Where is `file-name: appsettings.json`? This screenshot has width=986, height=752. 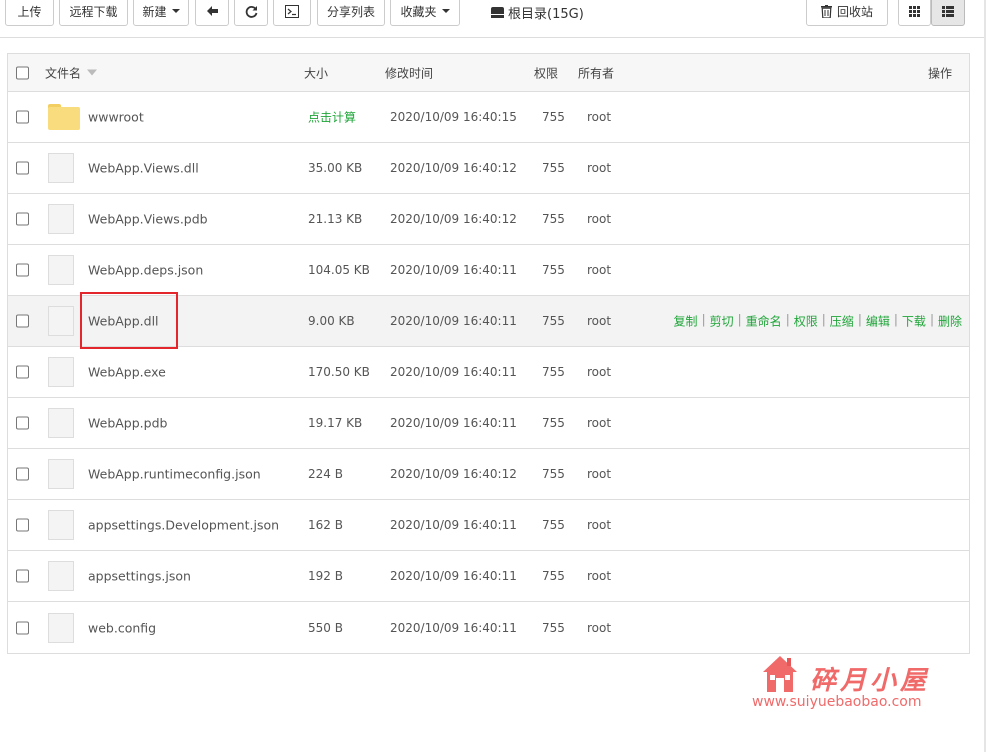
file-name: appsettings.json is located at coordinates (139, 576).